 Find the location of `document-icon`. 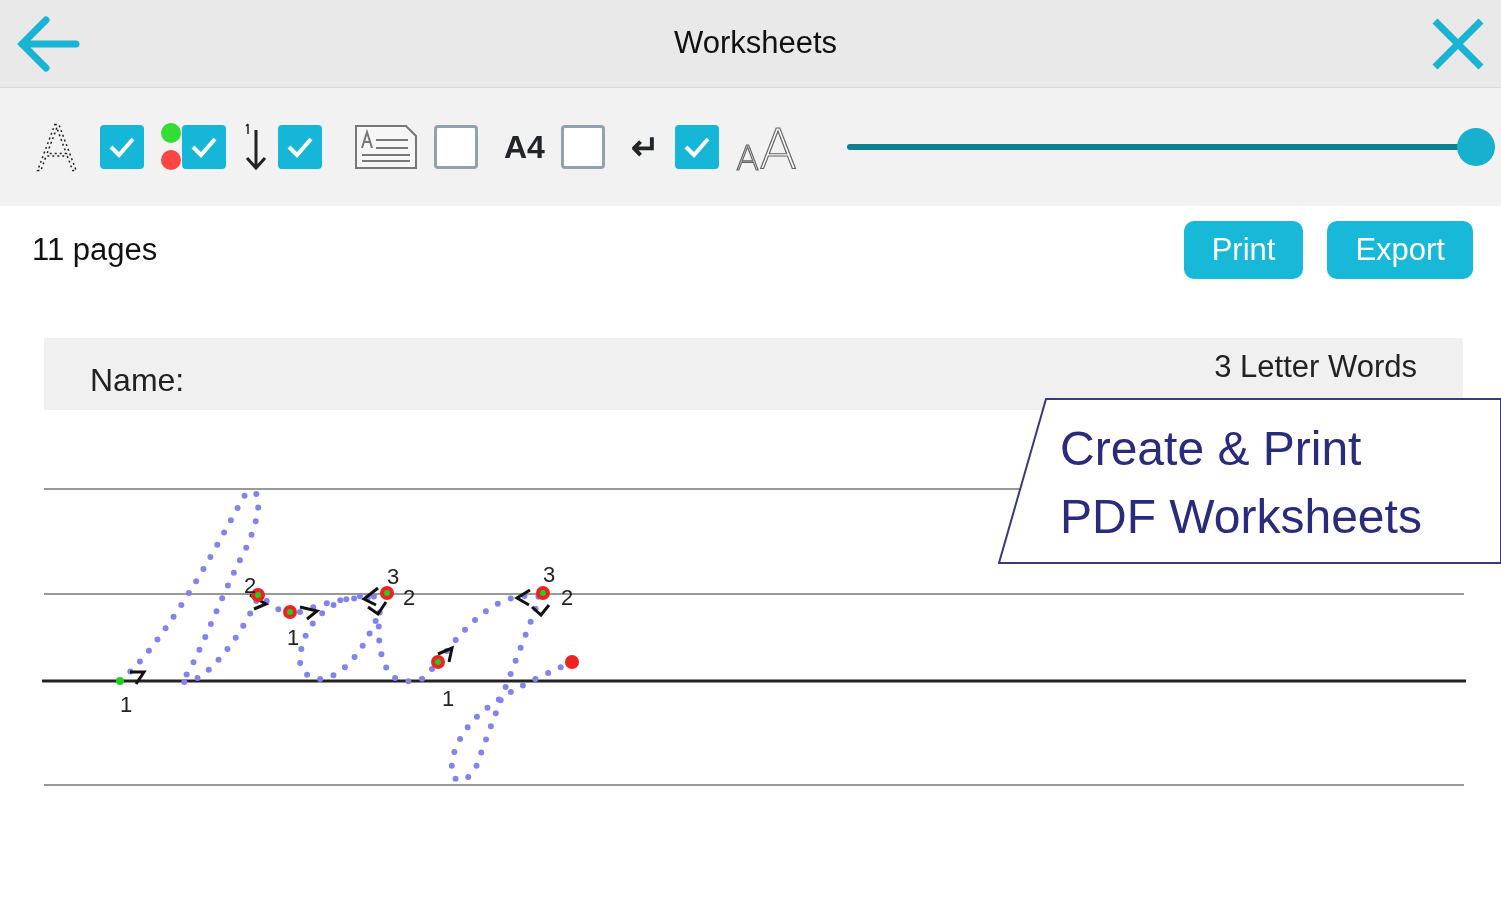

document-icon is located at coordinates (386, 147).